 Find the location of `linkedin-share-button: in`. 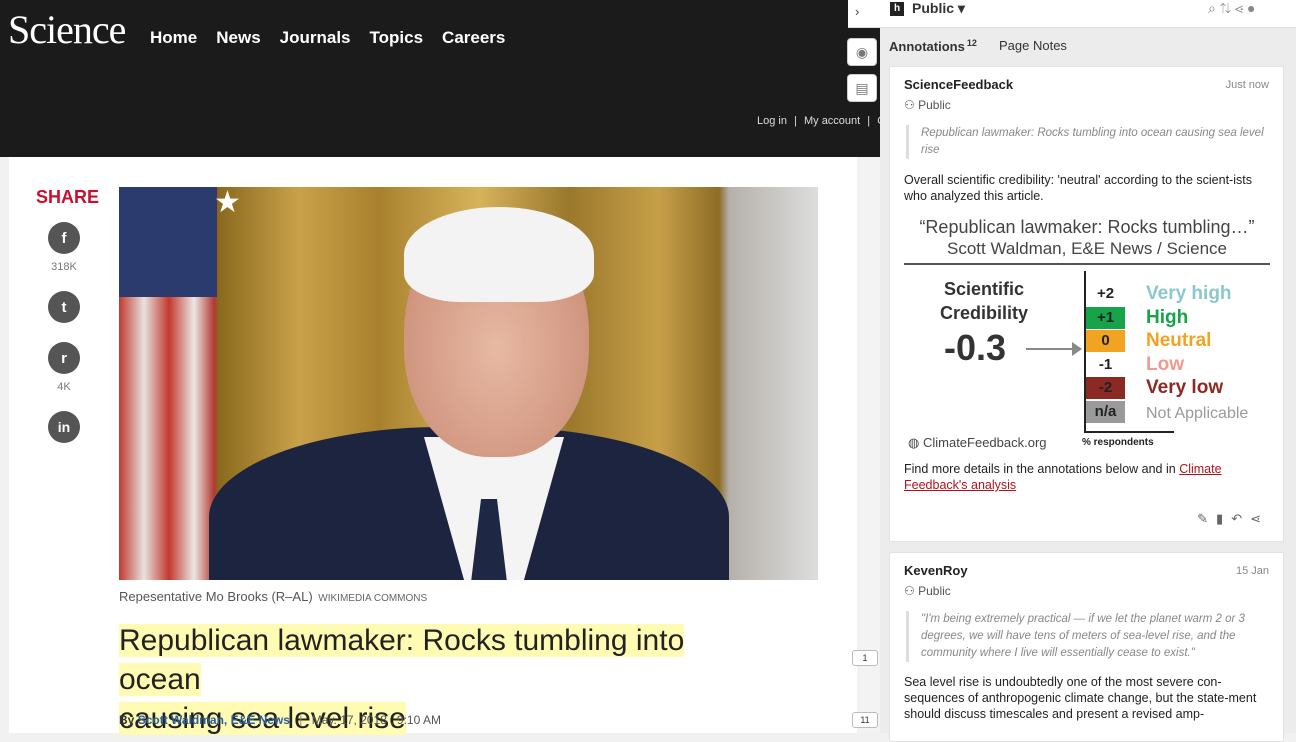

linkedin-share-button: in is located at coordinates (64, 427).